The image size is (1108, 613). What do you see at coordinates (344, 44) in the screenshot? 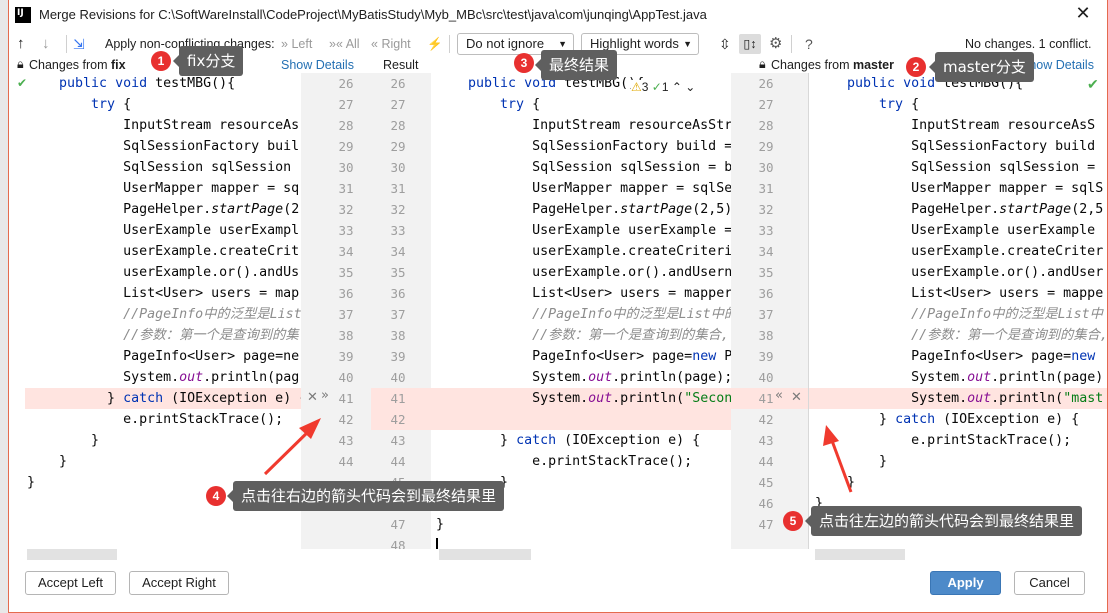
I see `apply-all-button: »« All` at bounding box center [344, 44].